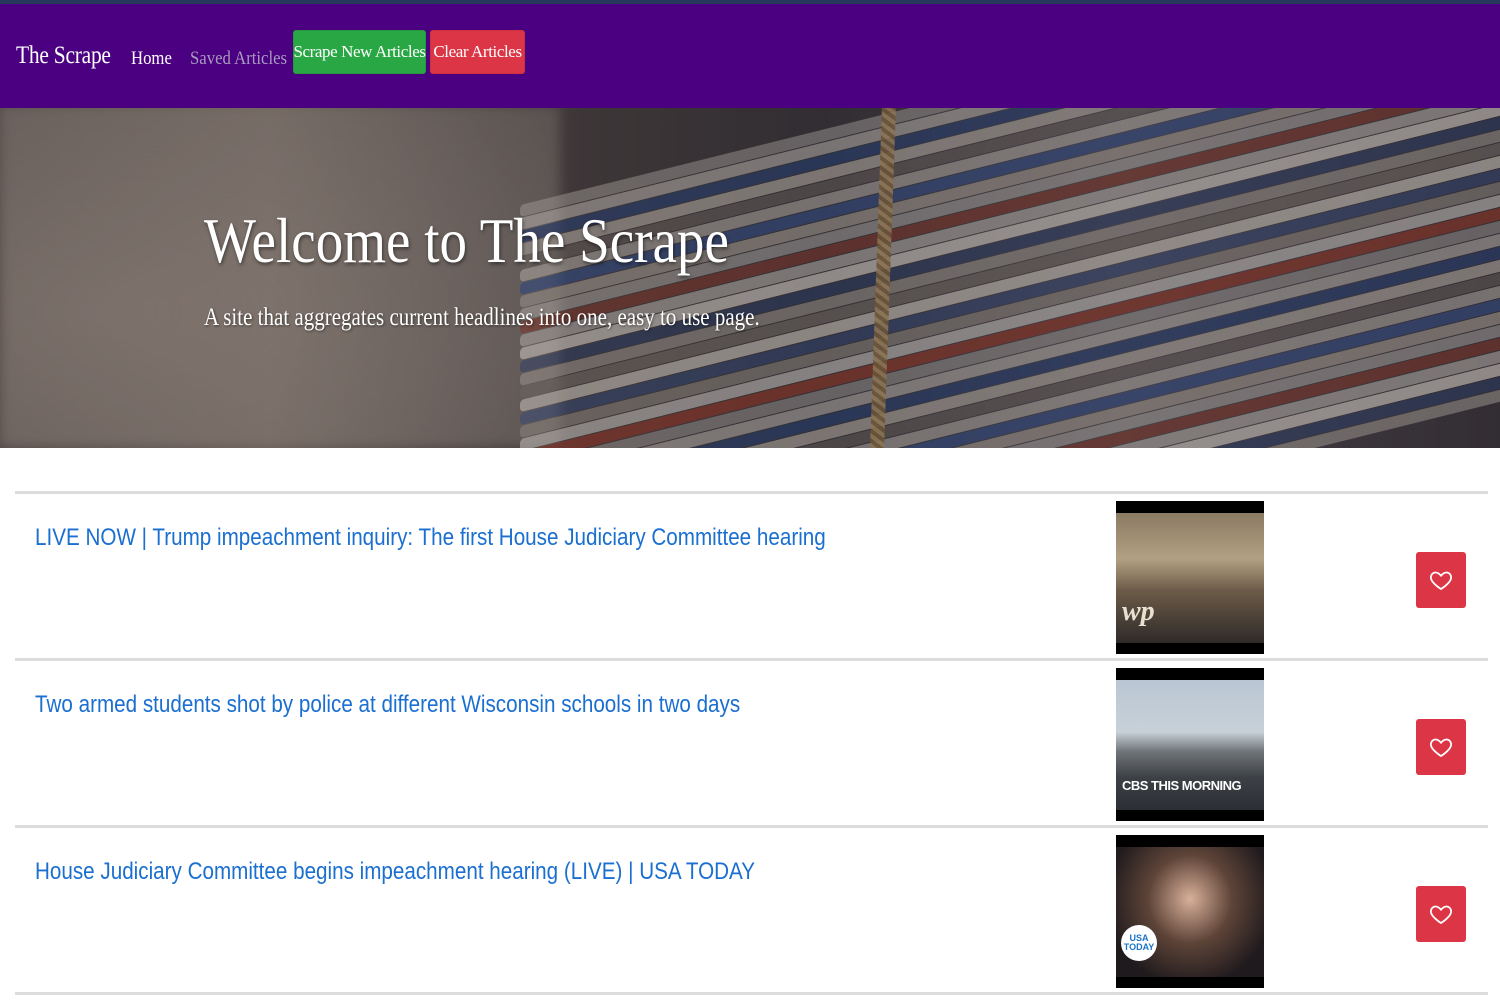 This screenshot has height=1000, width=1500. I want to click on article-thumbnail: wp, so click(1190, 577).